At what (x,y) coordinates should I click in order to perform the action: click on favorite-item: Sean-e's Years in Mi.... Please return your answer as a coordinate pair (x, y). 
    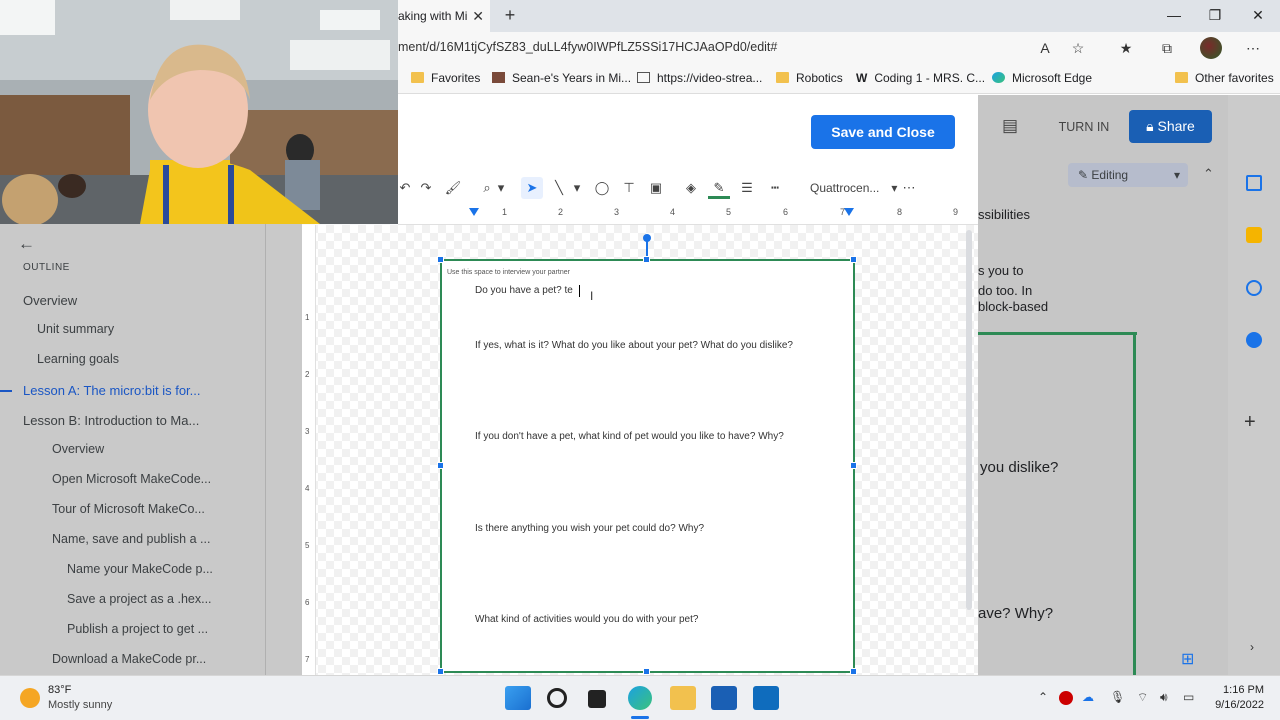
    Looking at the image, I should click on (561, 79).